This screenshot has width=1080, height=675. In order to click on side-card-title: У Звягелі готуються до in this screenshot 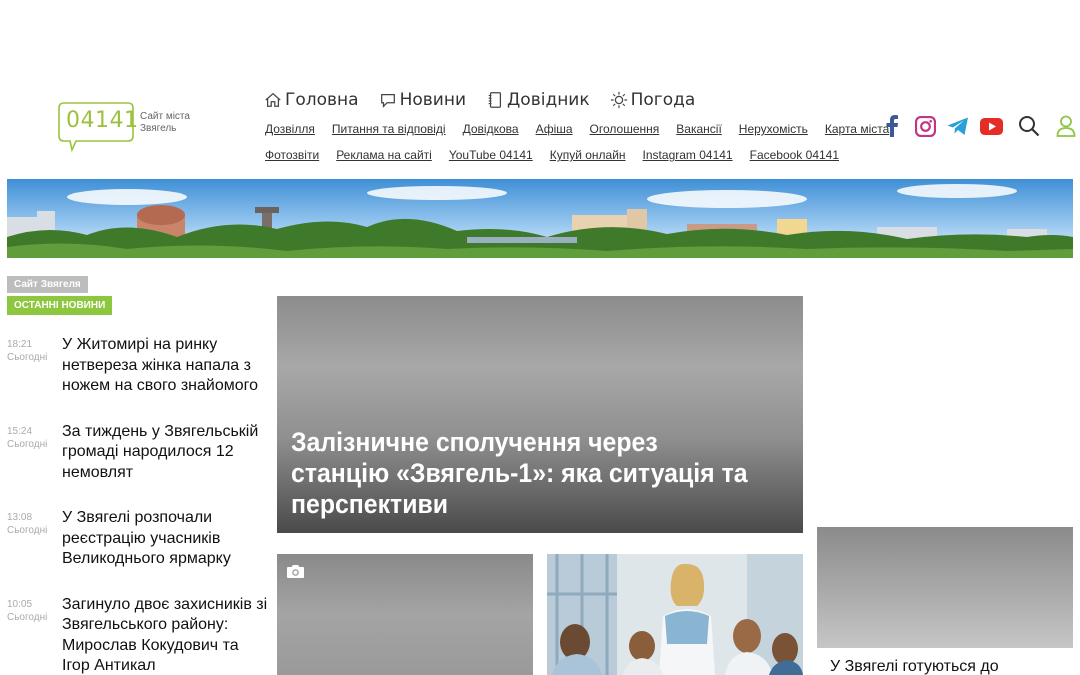, I will do `click(914, 666)`.